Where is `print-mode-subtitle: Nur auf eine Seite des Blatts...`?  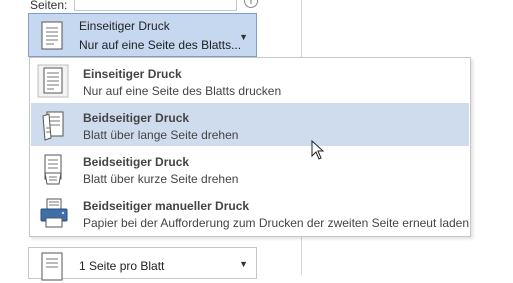
print-mode-subtitle: Nur auf eine Seite des Blatts... is located at coordinates (160, 45).